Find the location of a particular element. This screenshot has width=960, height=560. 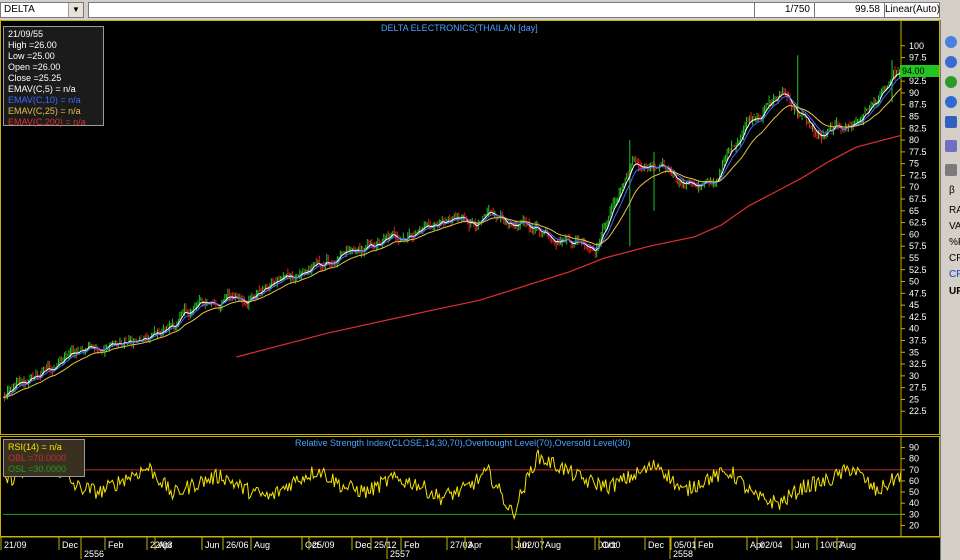

price-y-tick-label: 42.5 is located at coordinates (918, 317).